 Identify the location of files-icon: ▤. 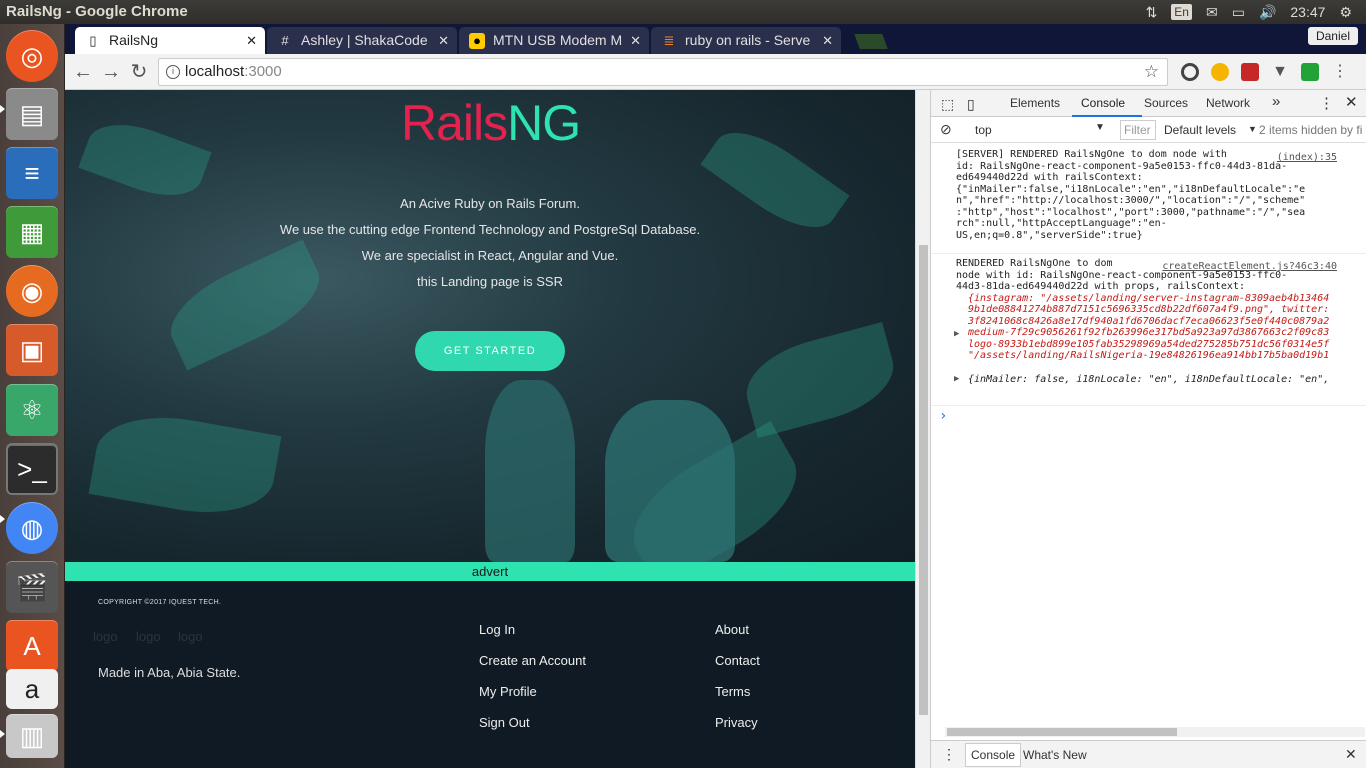
(32, 114).